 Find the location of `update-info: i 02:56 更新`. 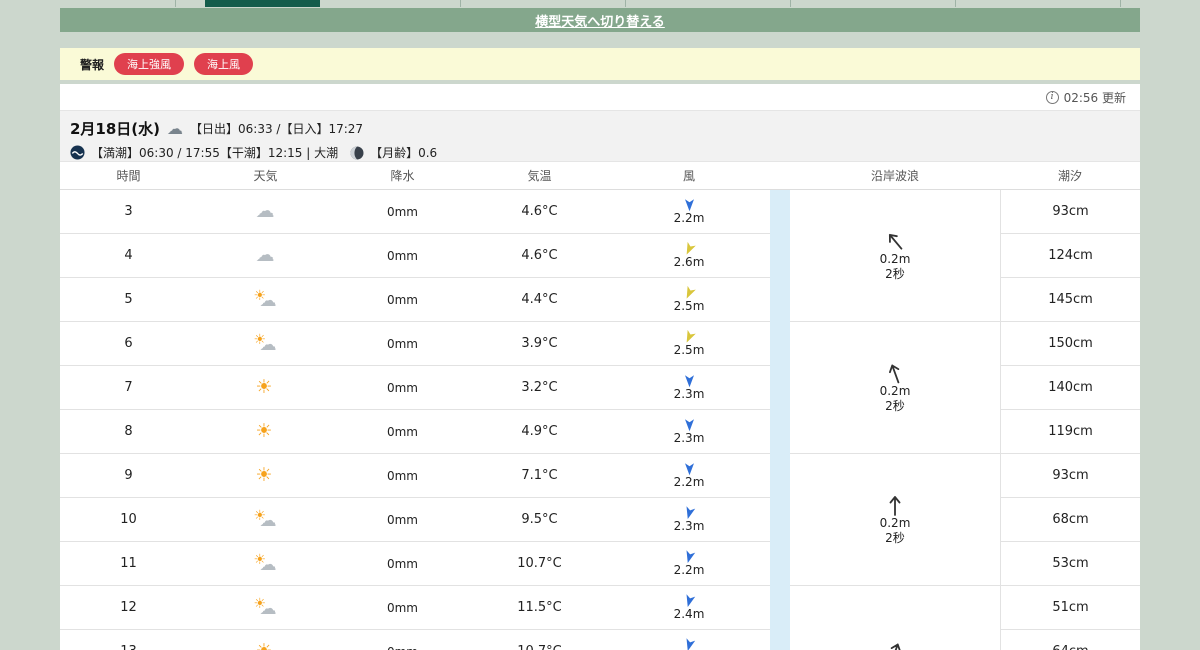

update-info: i 02:56 更新 is located at coordinates (600, 97).